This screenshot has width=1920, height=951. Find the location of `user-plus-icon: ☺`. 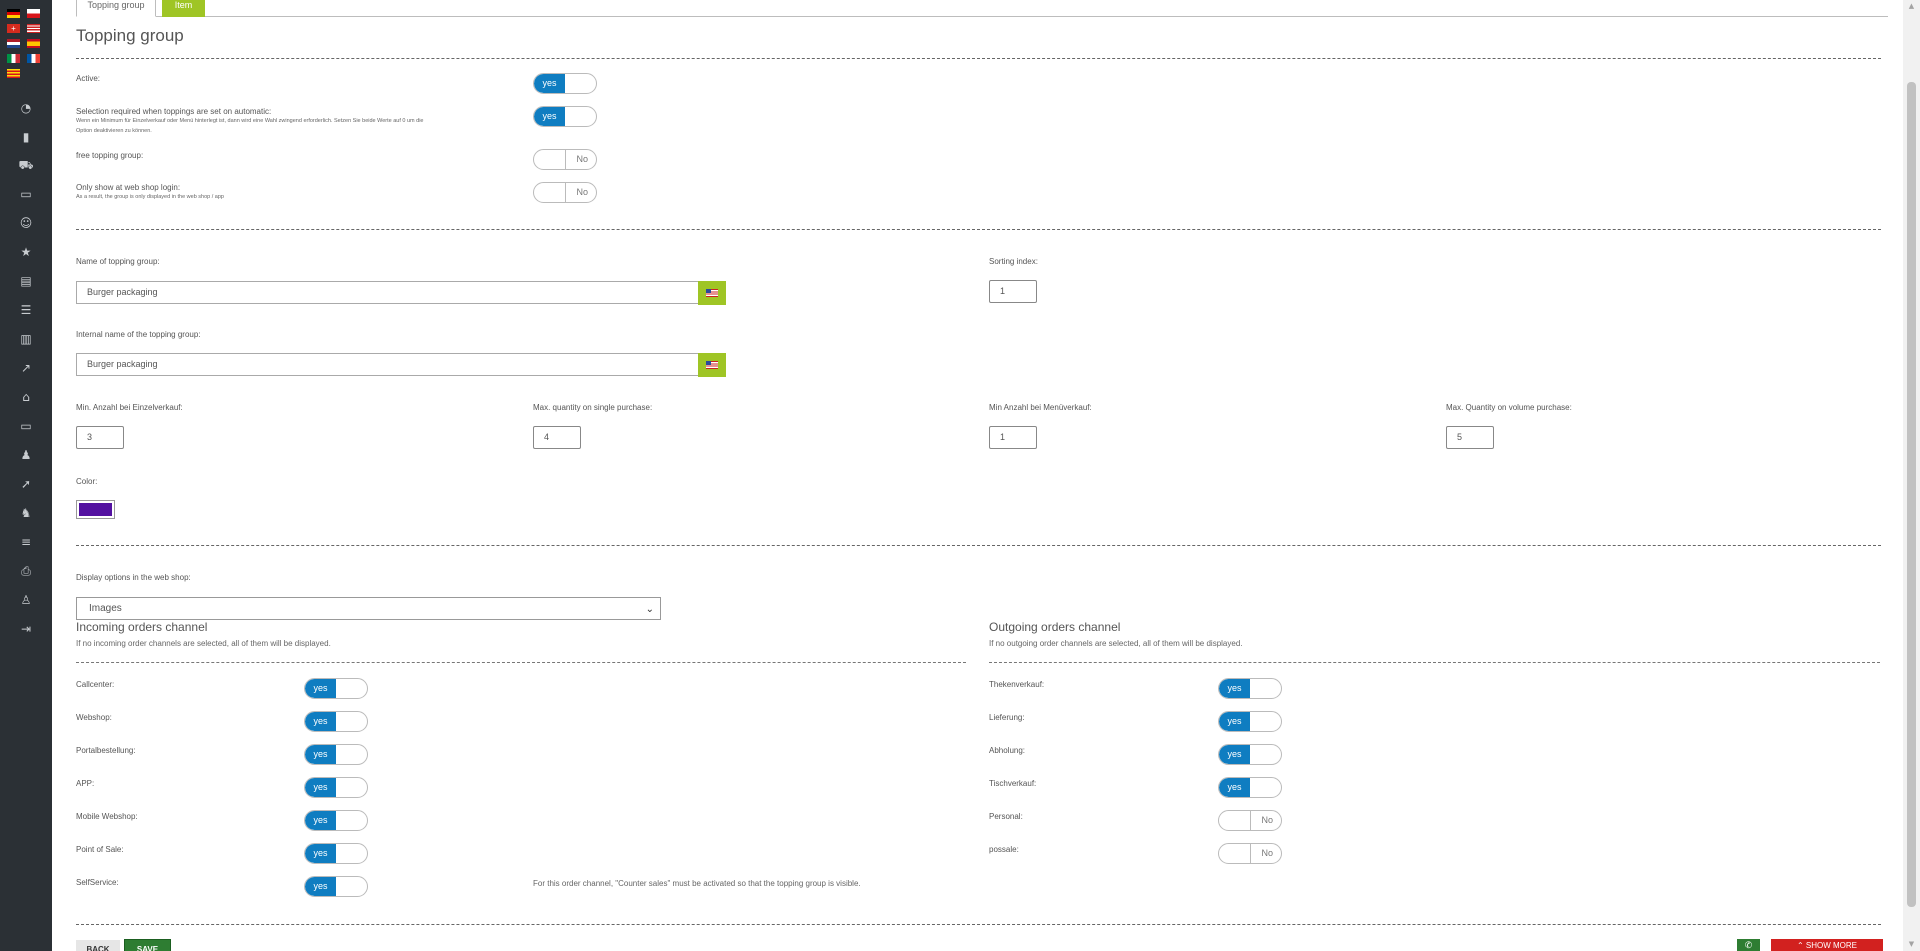

user-plus-icon: ☺ is located at coordinates (26, 223).